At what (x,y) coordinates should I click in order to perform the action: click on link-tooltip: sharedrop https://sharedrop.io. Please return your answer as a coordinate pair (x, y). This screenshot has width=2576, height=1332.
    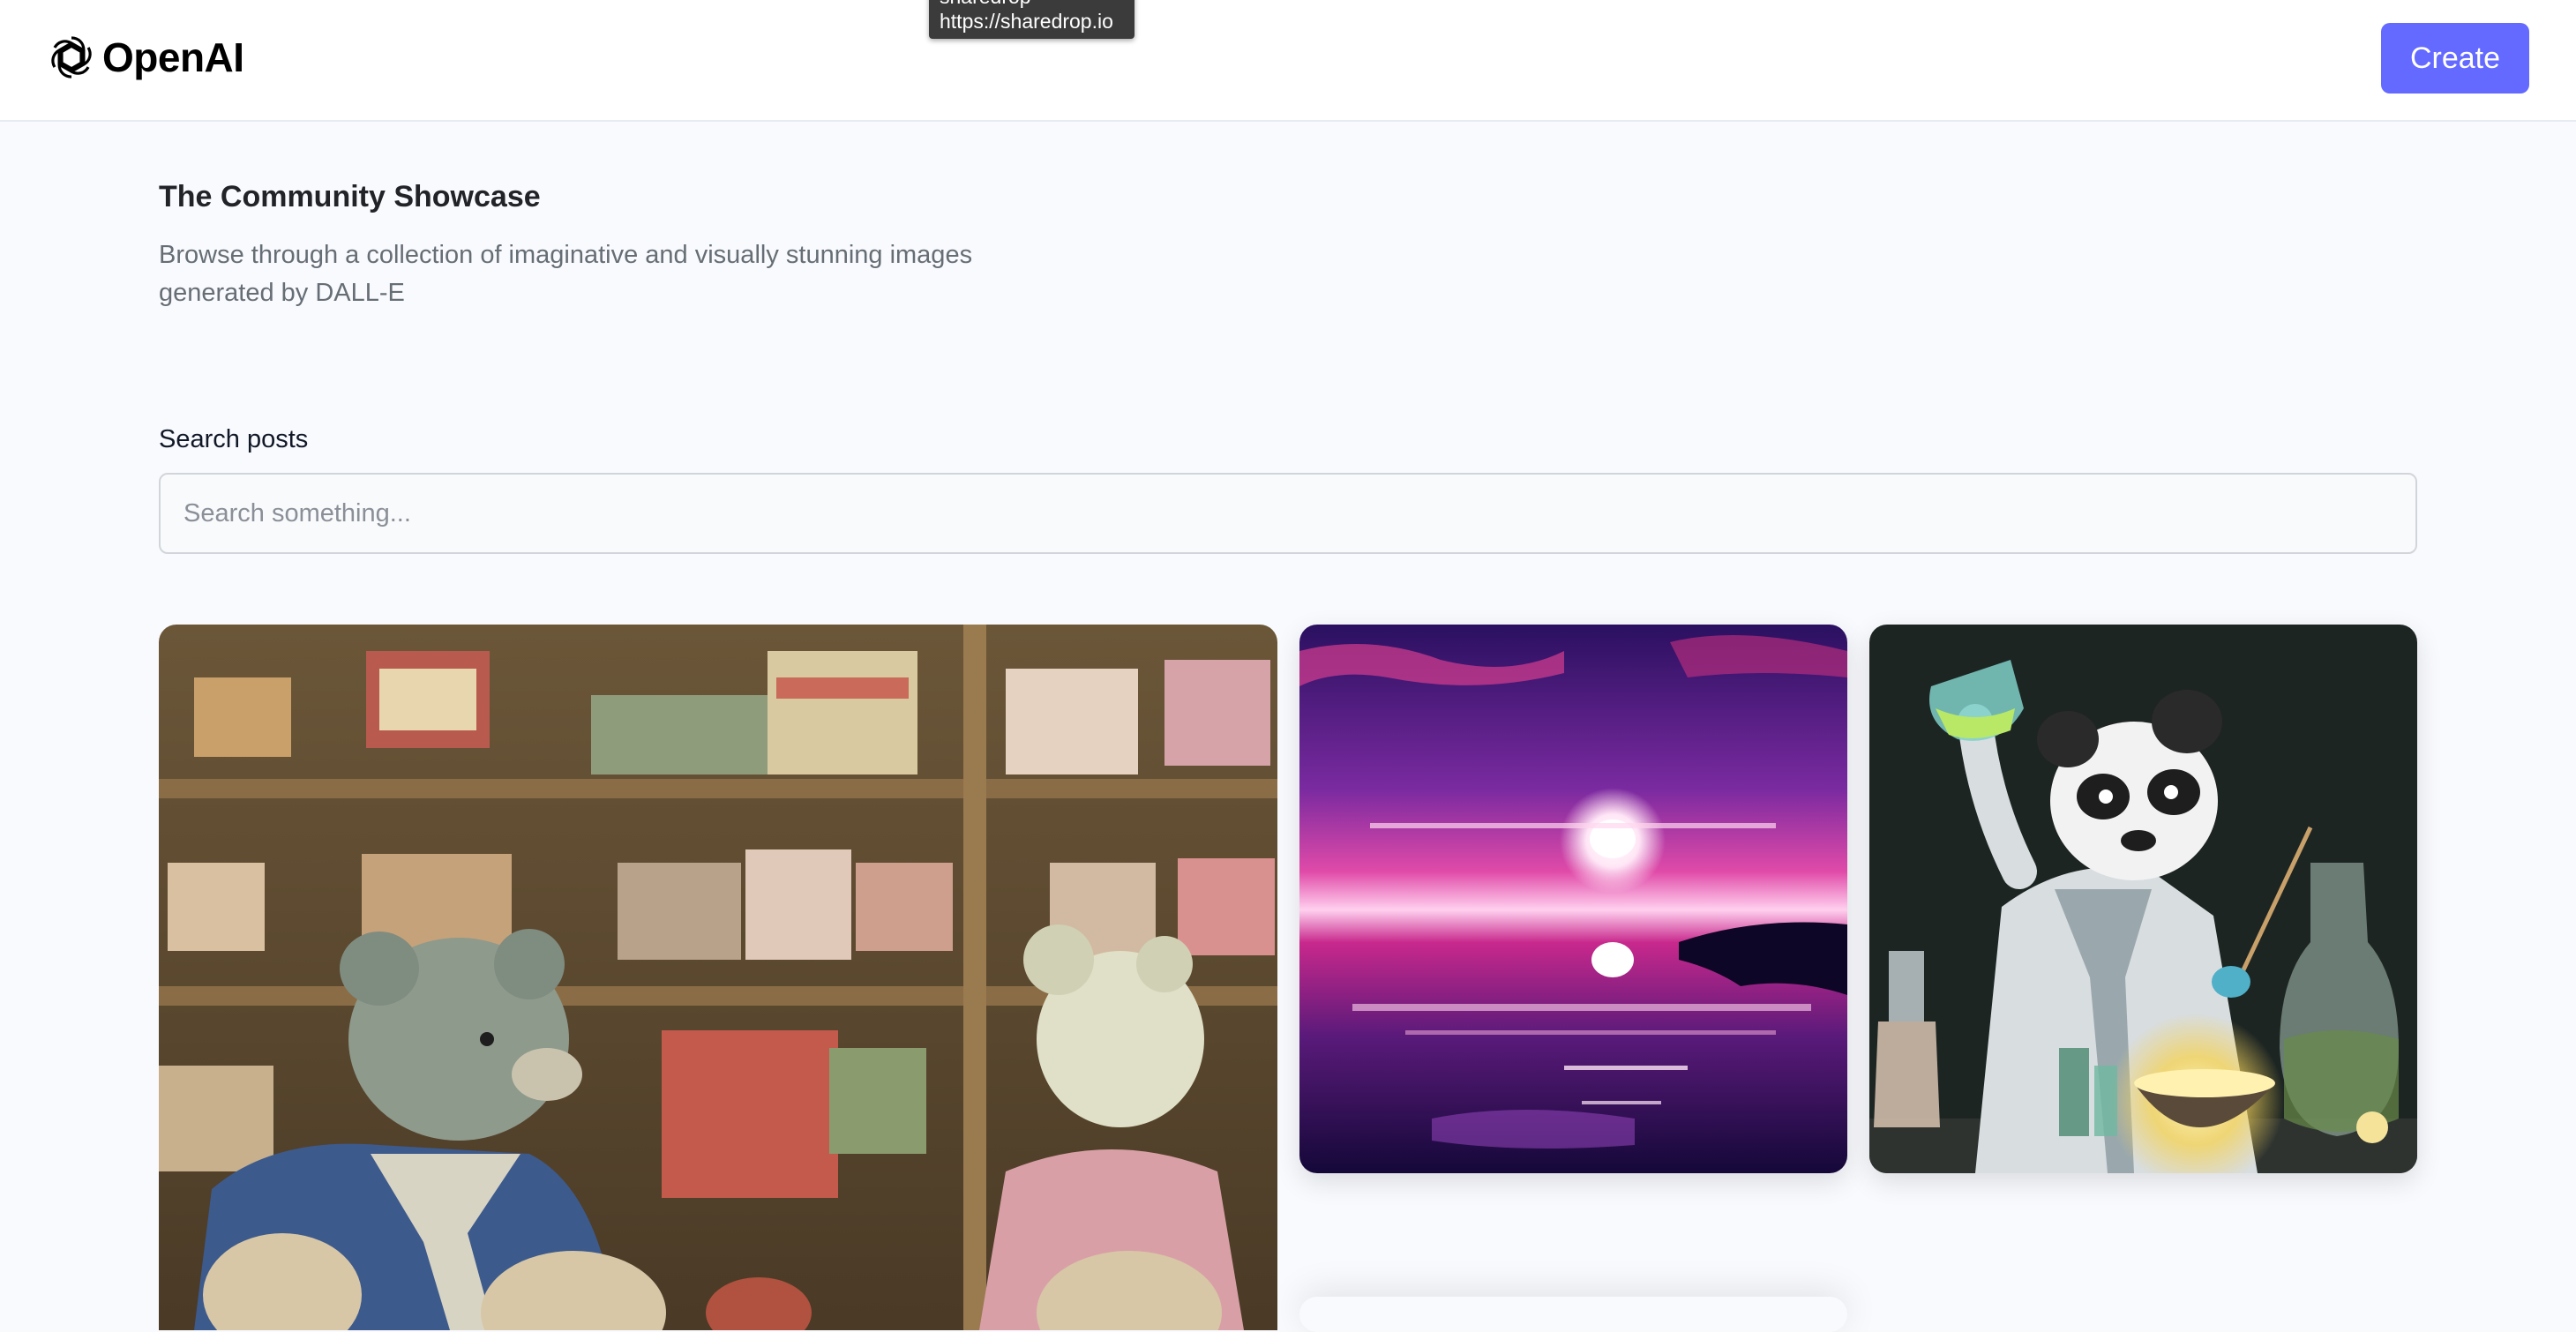
    Looking at the image, I should click on (1032, 19).